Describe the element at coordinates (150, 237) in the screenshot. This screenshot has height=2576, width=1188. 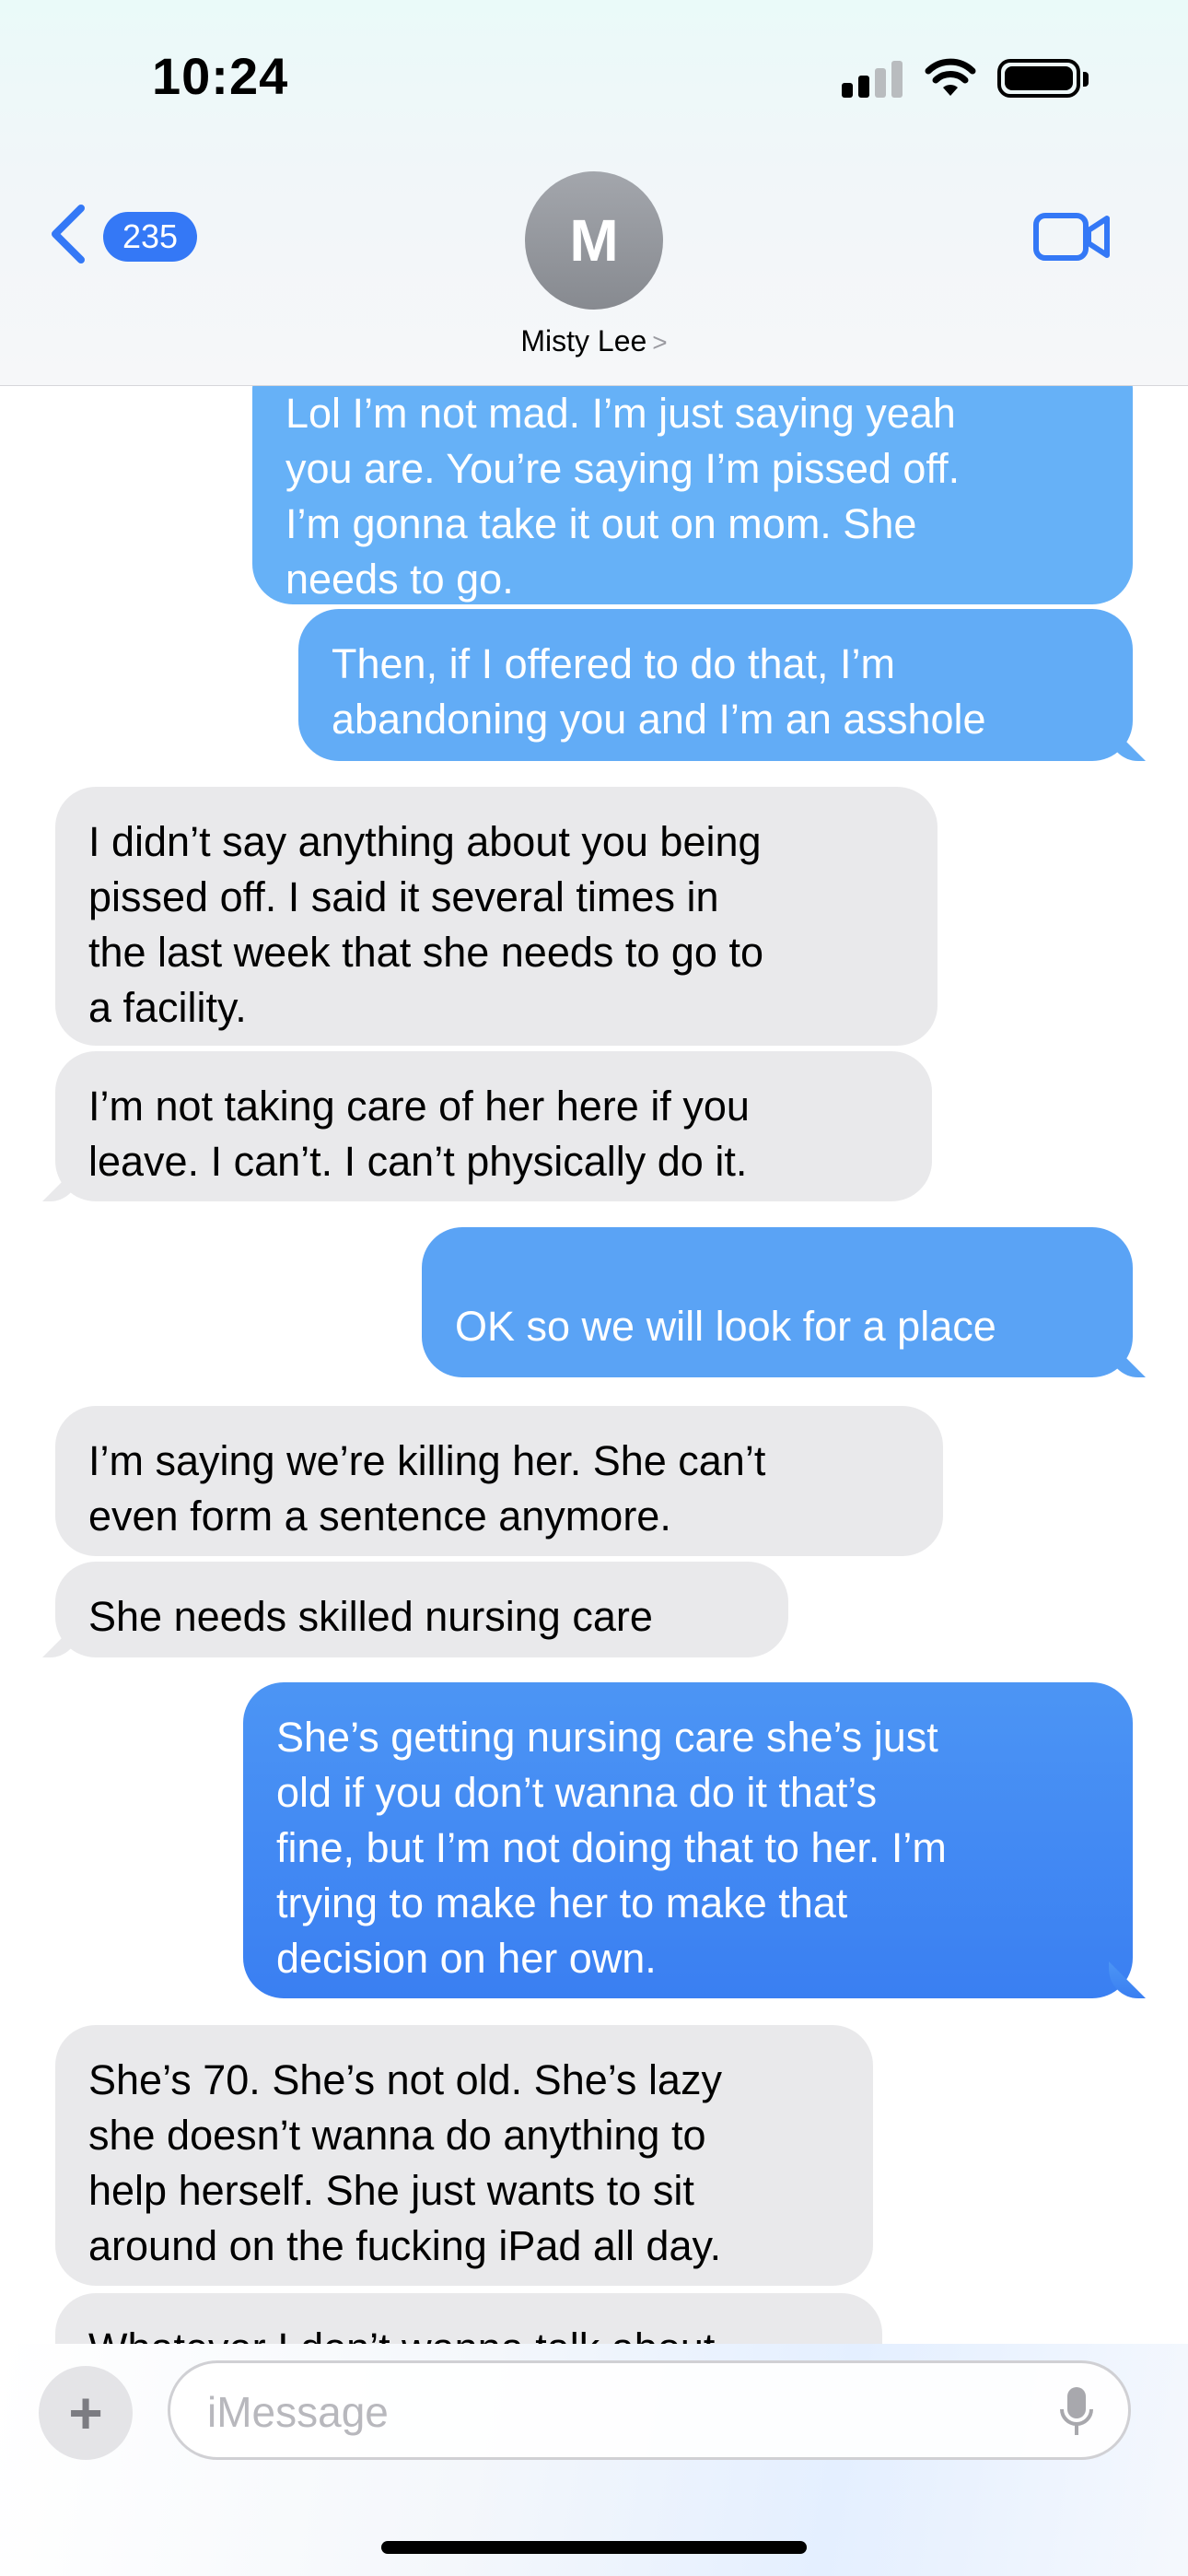
I see `unread-count-badge: 235` at that location.